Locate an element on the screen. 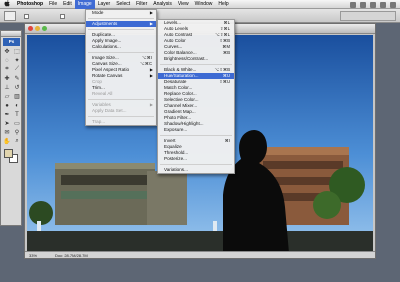  menu-item-mode: Mode ▶ is located at coordinates (121, 13).